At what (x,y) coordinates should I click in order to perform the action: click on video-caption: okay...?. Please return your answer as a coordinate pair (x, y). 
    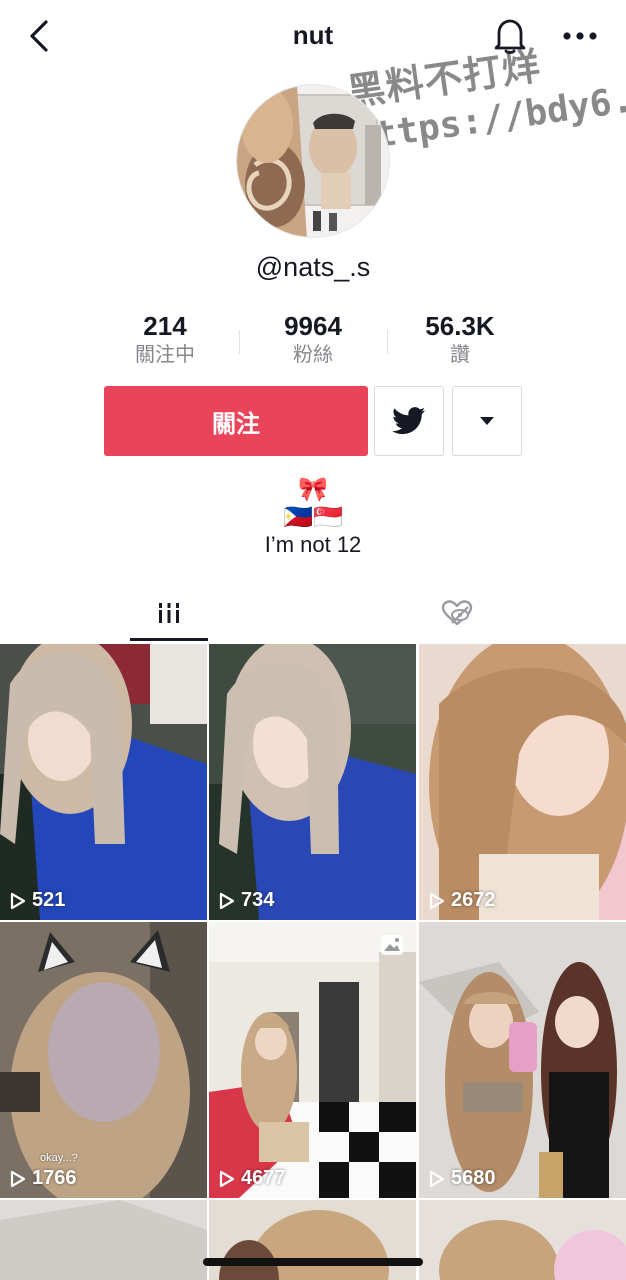
    Looking at the image, I should click on (59, 1158).